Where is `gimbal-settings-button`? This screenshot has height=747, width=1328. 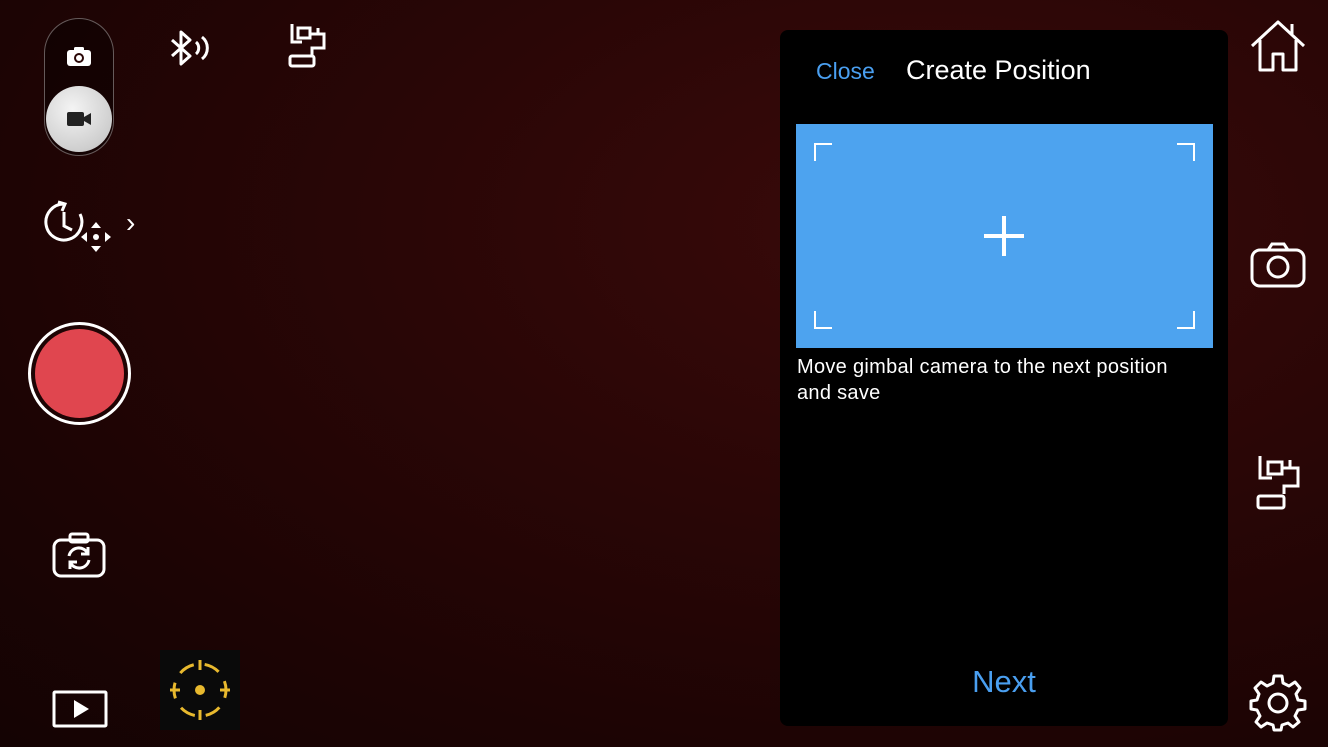 gimbal-settings-button is located at coordinates (1279, 482).